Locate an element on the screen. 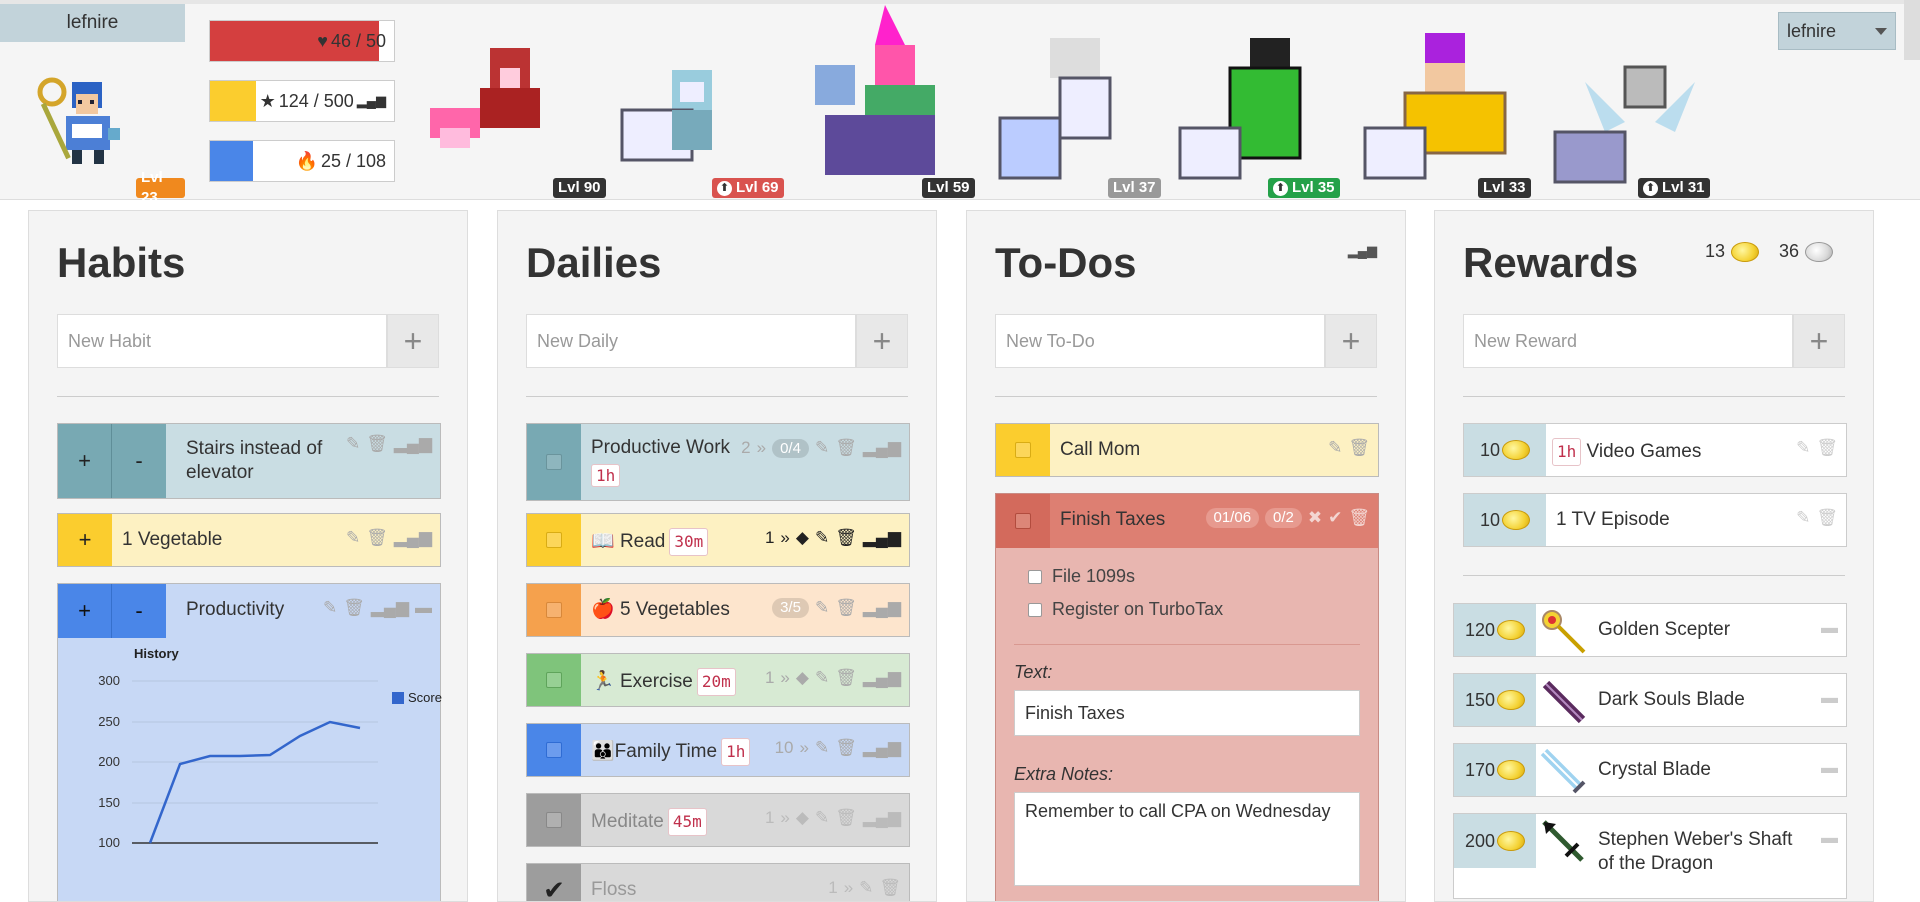 This screenshot has height=902, width=1920. checklist-count: 0/2 is located at coordinates (1283, 518).